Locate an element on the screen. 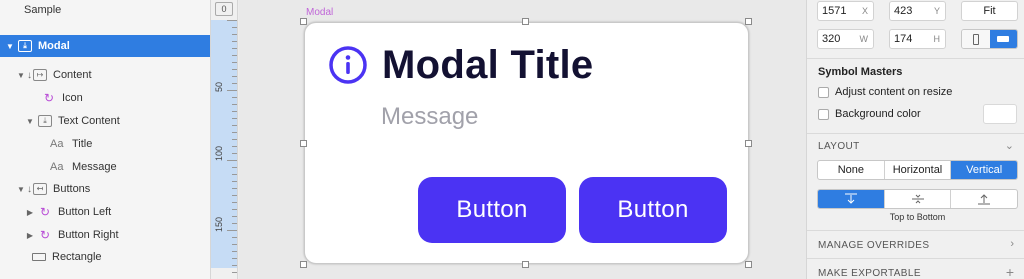 The width and height of the screenshot is (1024, 279). background-color-checkbox: Background color is located at coordinates (869, 114).